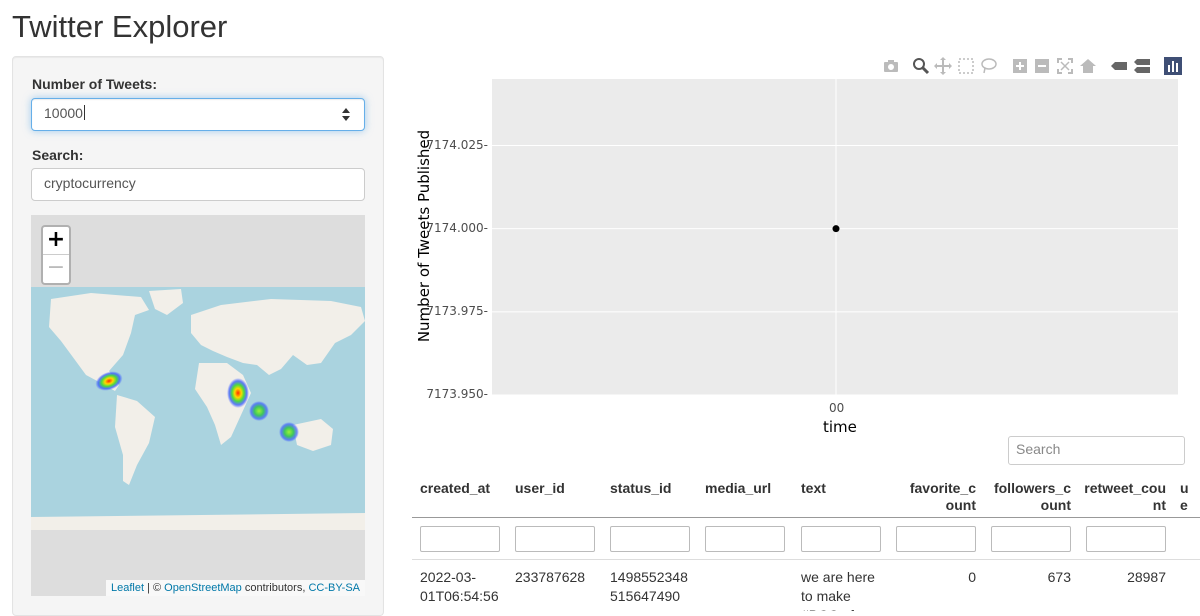 The image size is (1200, 616). I want to click on osm-link: OpenStreetMap, so click(203, 588).